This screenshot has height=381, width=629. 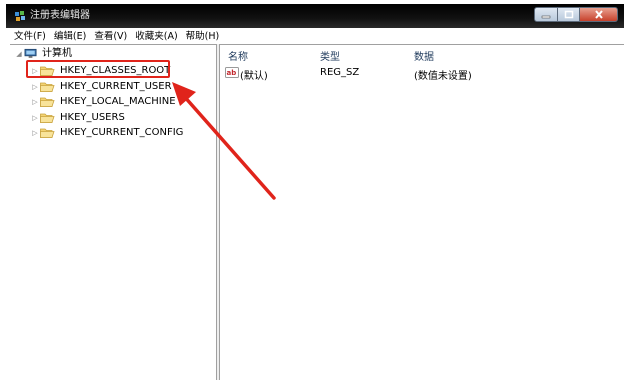 I want to click on annotation-arrow-icon, so click(x=224, y=141).